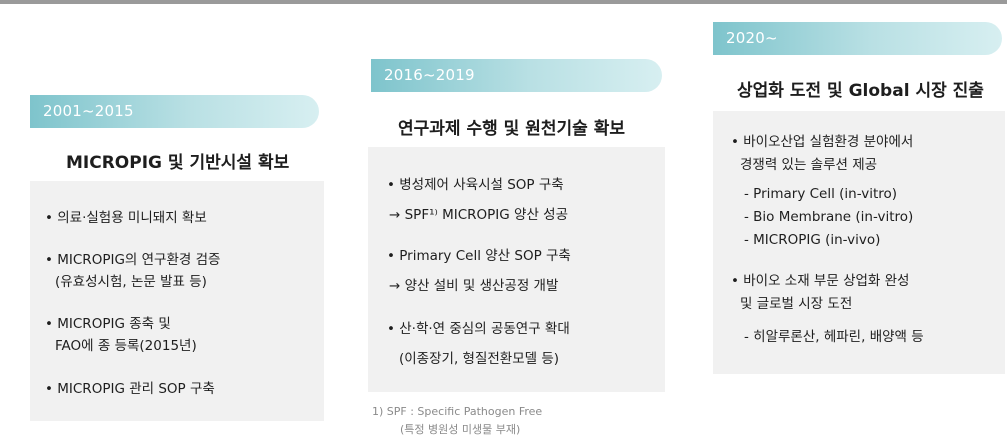 The width and height of the screenshot is (1007, 441). I want to click on column-title-2: 연구과제 수행 및 원천기술 확보, so click(511, 129).